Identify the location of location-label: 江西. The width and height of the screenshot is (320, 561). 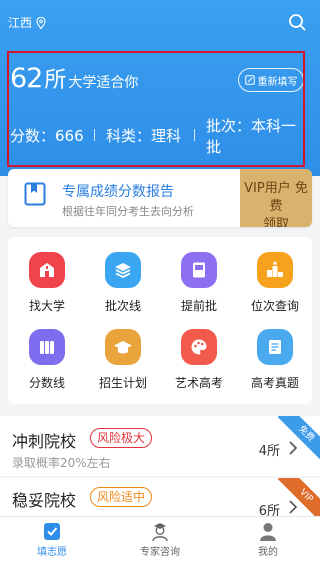
(20, 23).